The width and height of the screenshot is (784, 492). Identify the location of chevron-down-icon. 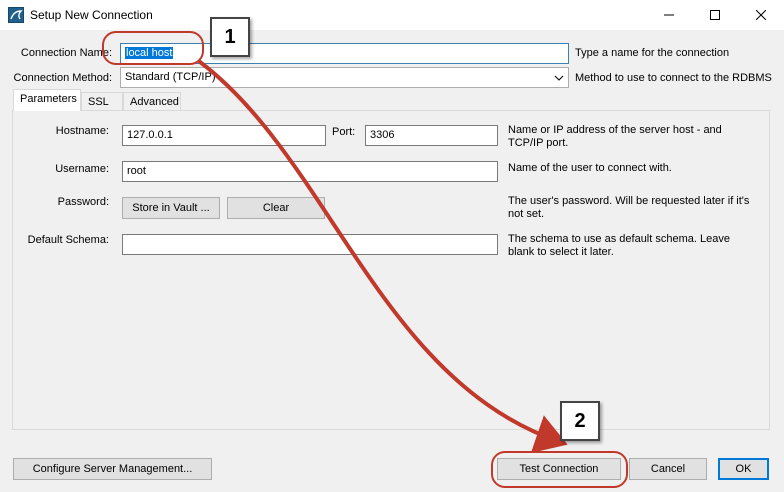
(559, 78).